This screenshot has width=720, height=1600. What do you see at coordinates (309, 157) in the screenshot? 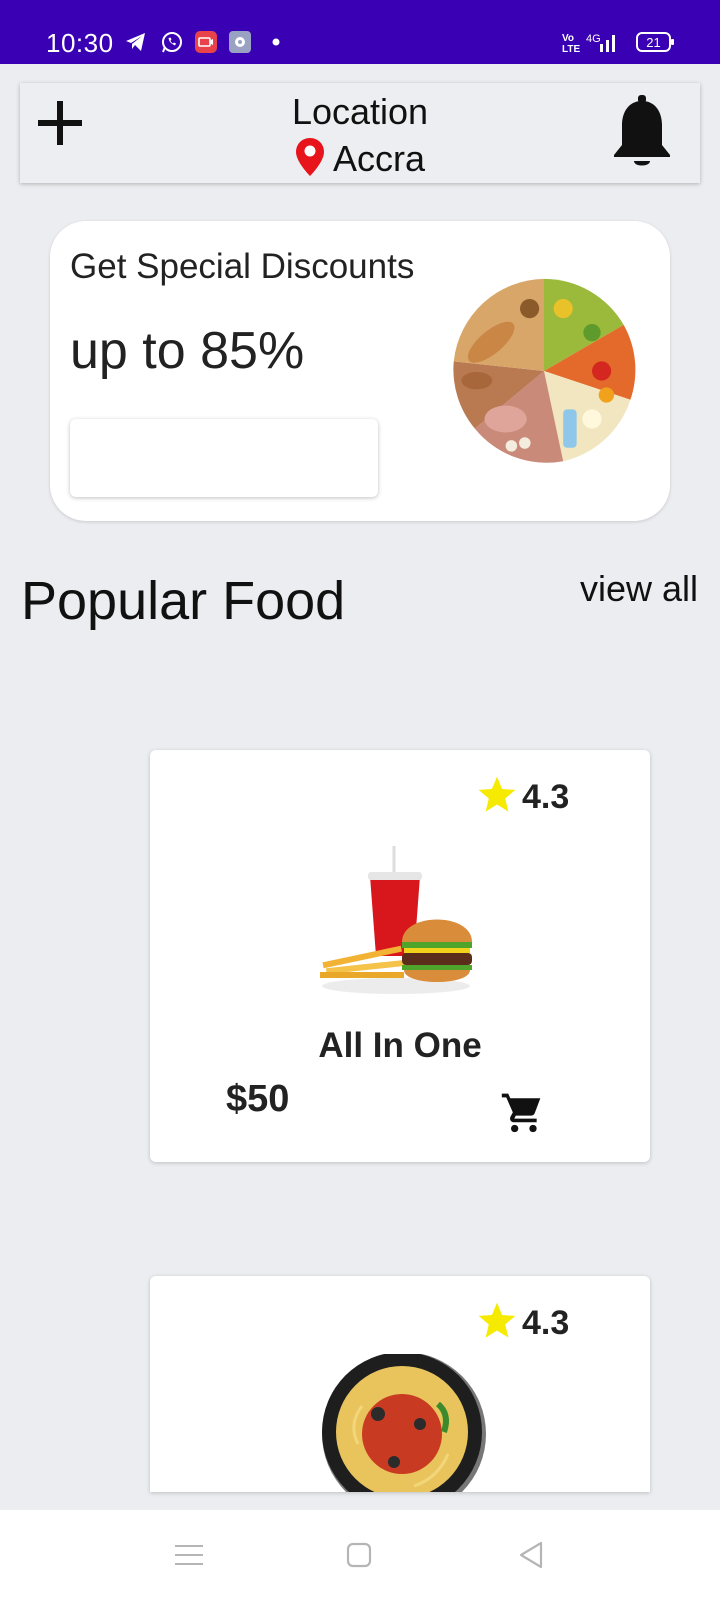
I see `location-pin-icon` at bounding box center [309, 157].